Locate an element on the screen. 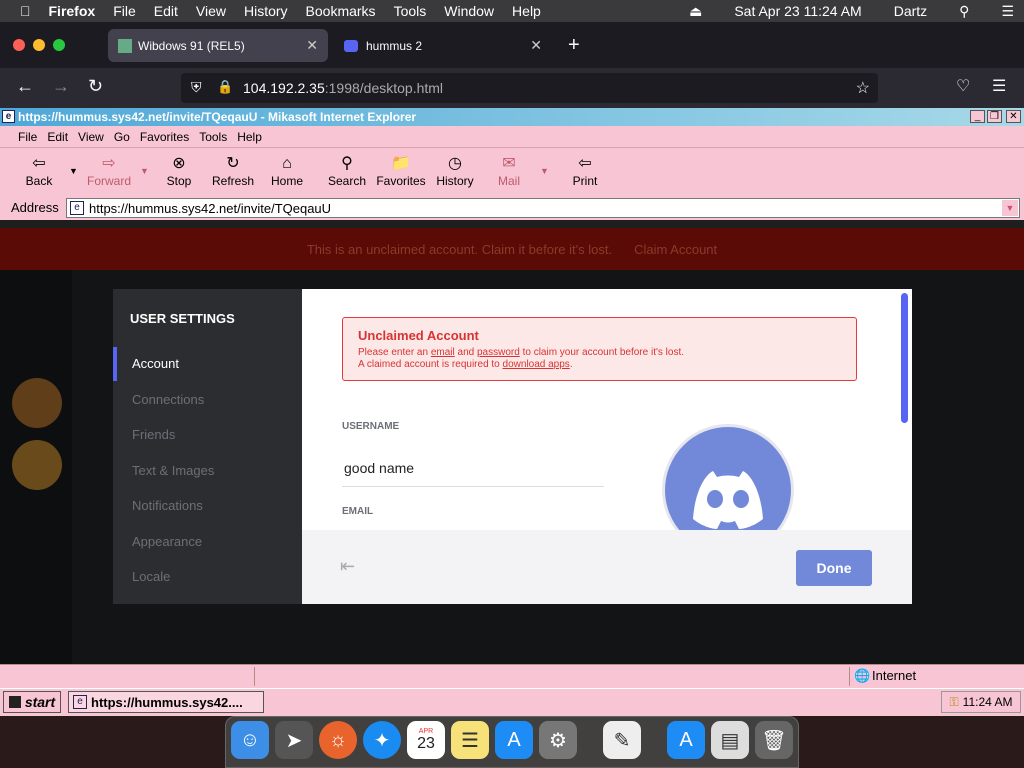 Image resolution: width=1024 pixels, height=768 pixels. close-window-button is located at coordinates (19, 45).